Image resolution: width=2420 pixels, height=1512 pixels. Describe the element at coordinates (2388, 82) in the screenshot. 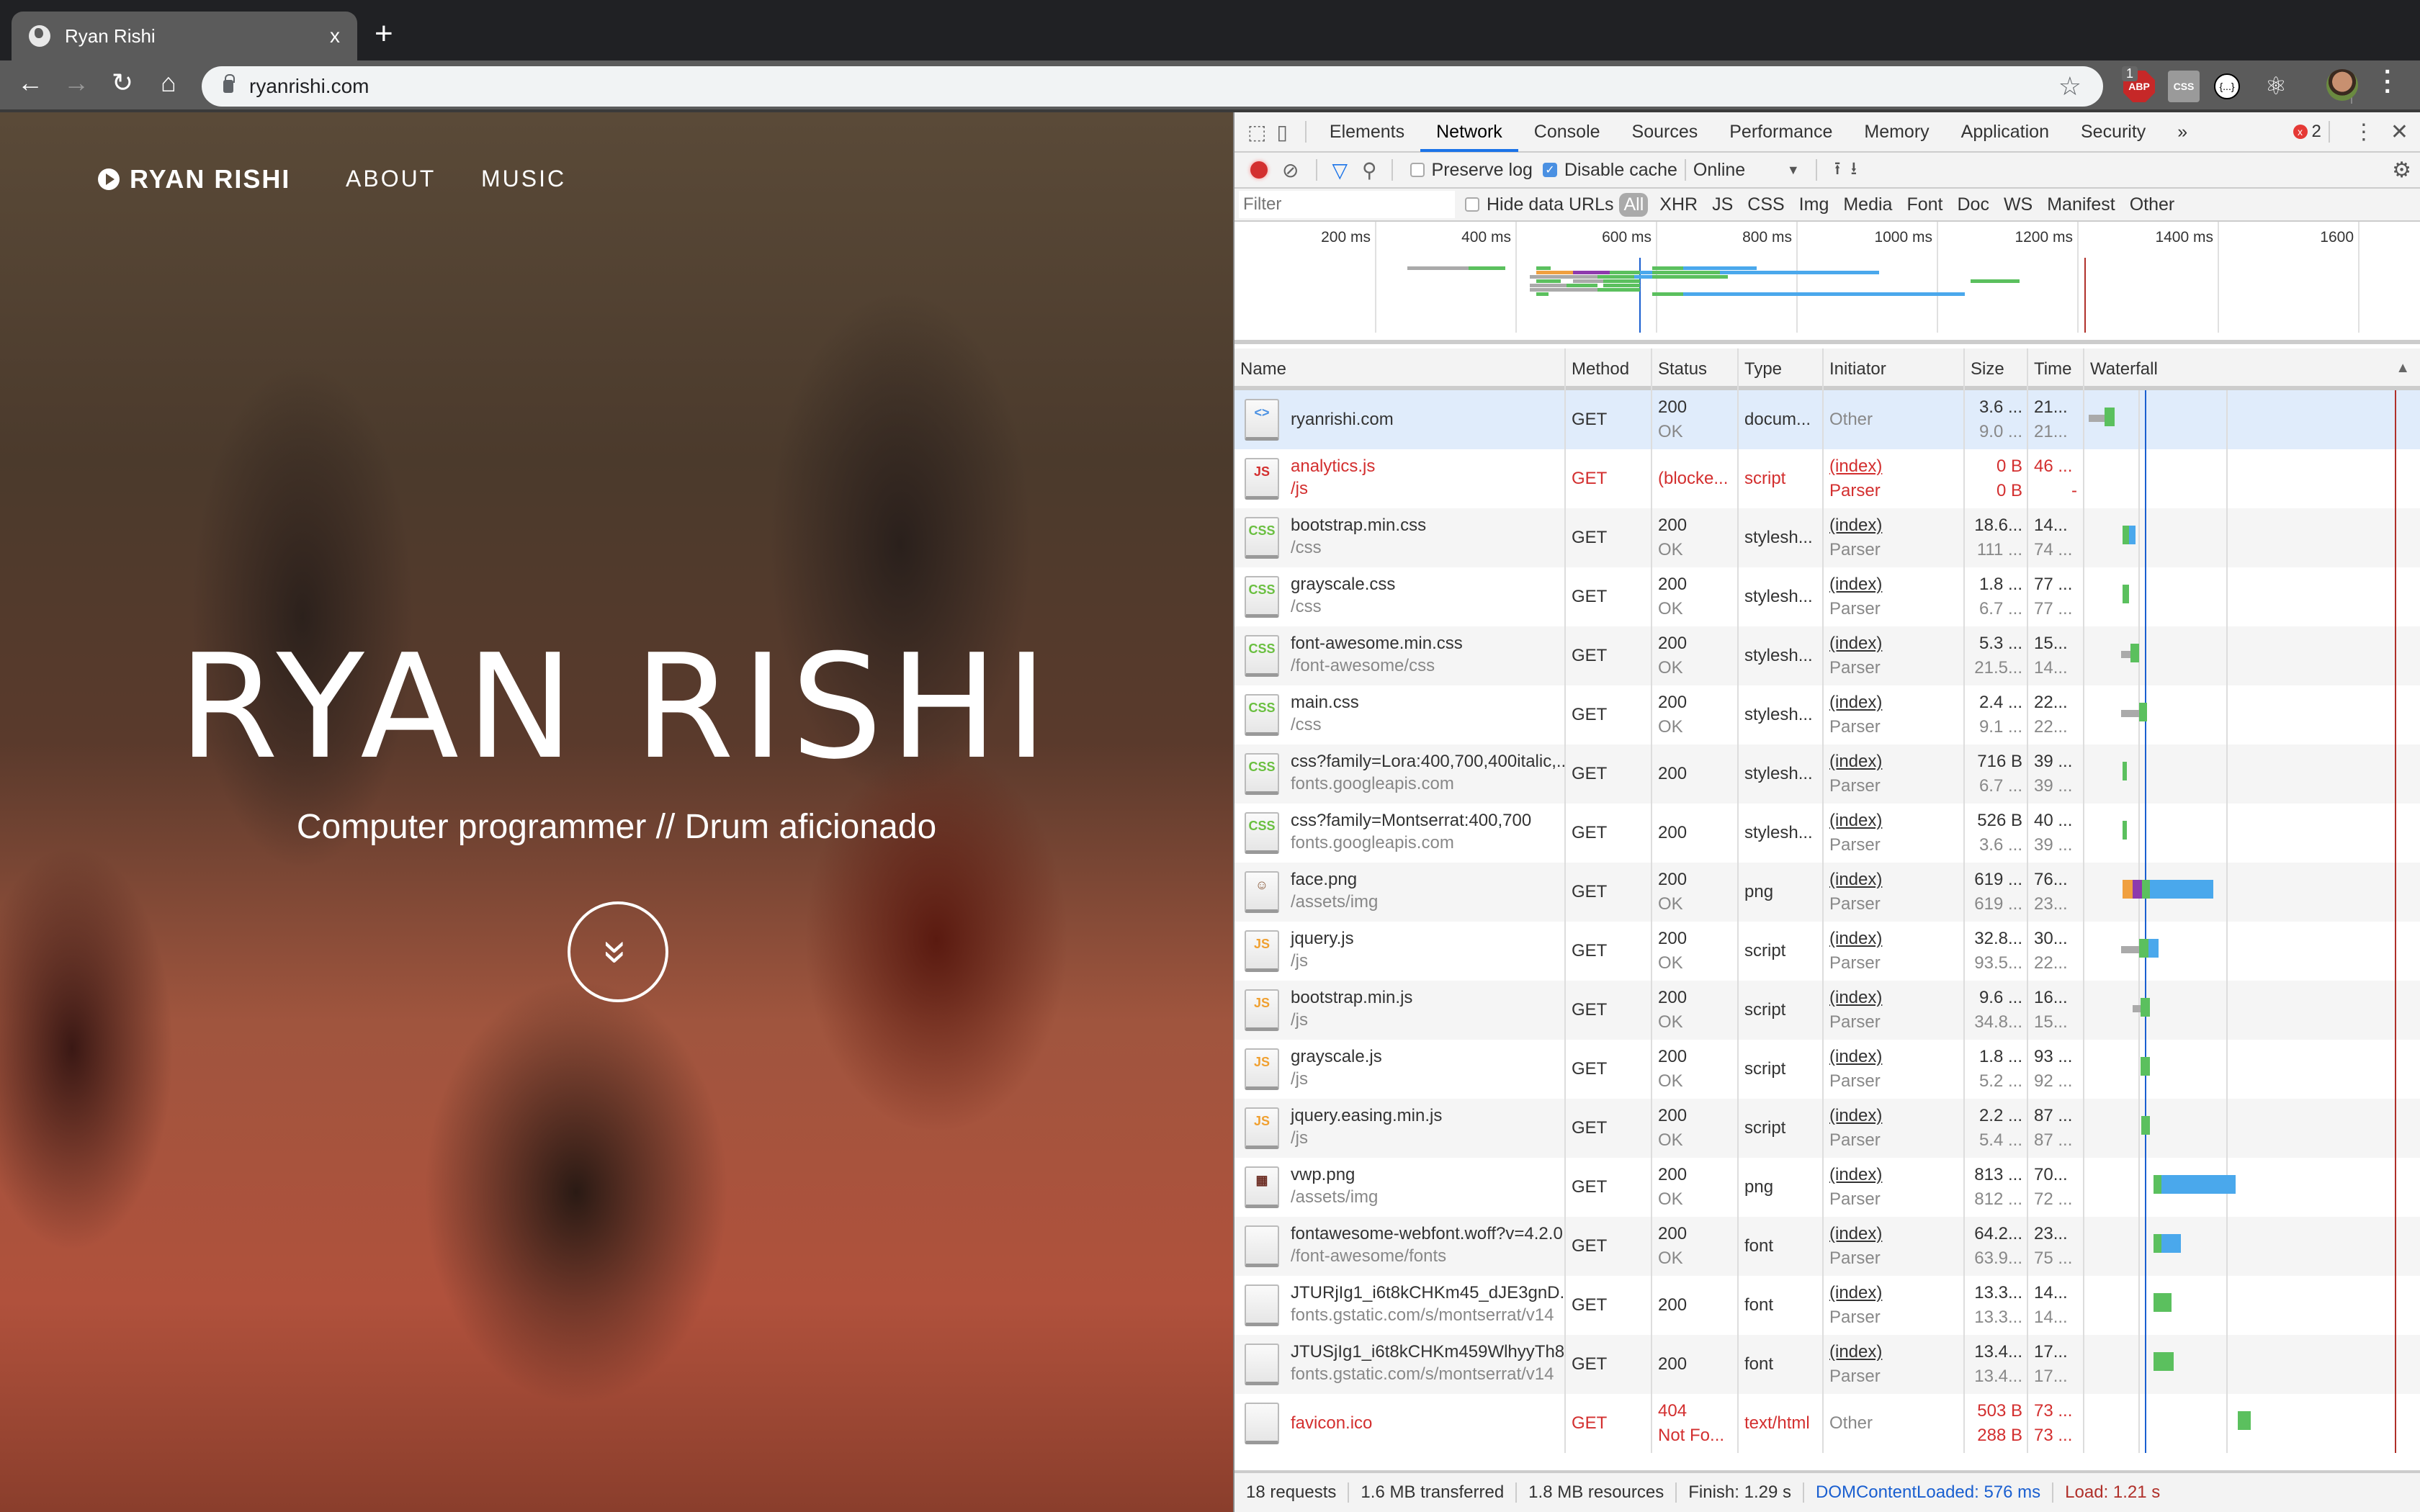

I see `browser-menu-icon: · · ·` at that location.